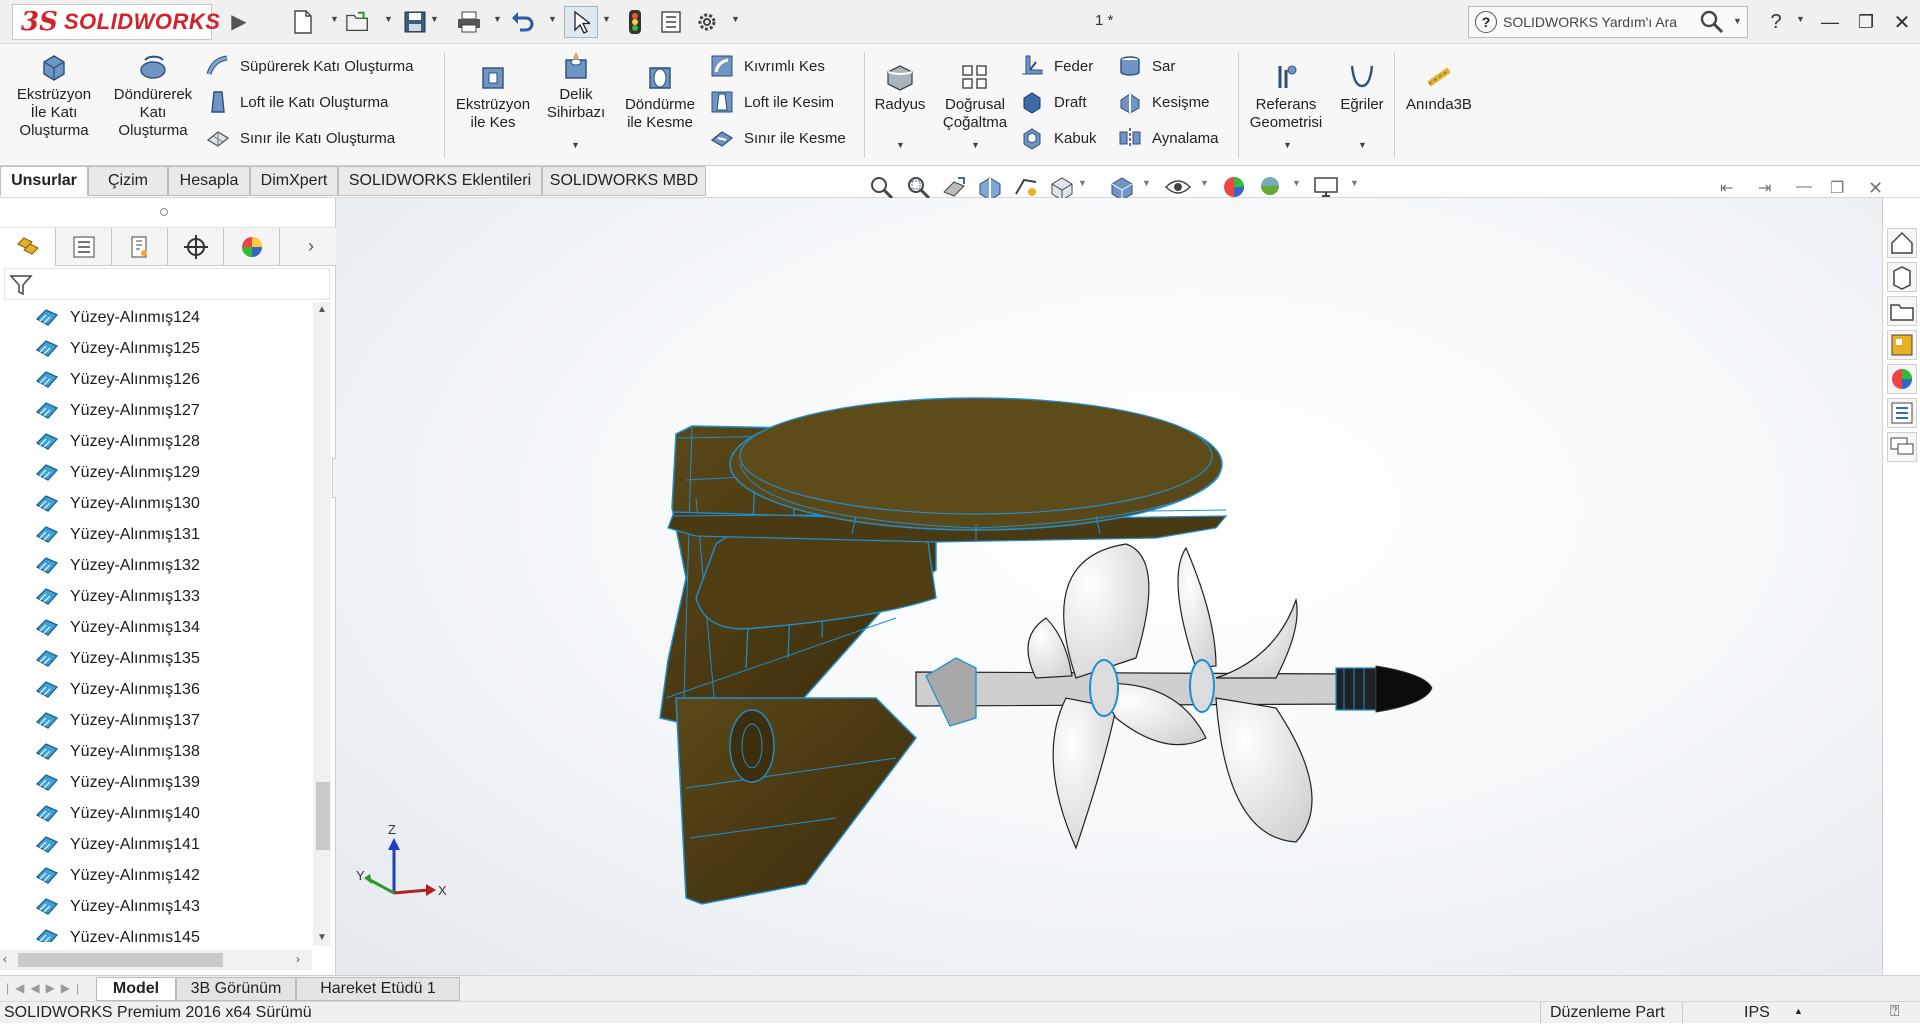  Describe the element at coordinates (156, 348) in the screenshot. I see `tree-item: Yüzey-Alınmış125` at that location.